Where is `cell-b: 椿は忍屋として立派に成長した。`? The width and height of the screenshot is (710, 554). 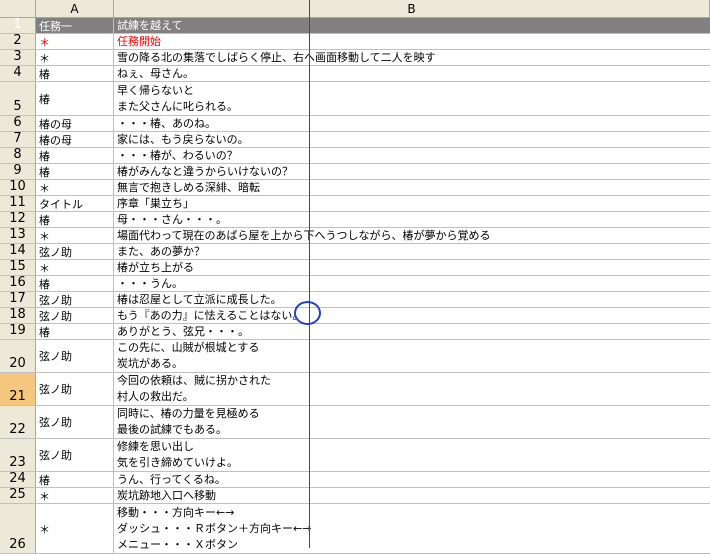 cell-b: 椿は忍屋として立派に成長した。 is located at coordinates (412, 299).